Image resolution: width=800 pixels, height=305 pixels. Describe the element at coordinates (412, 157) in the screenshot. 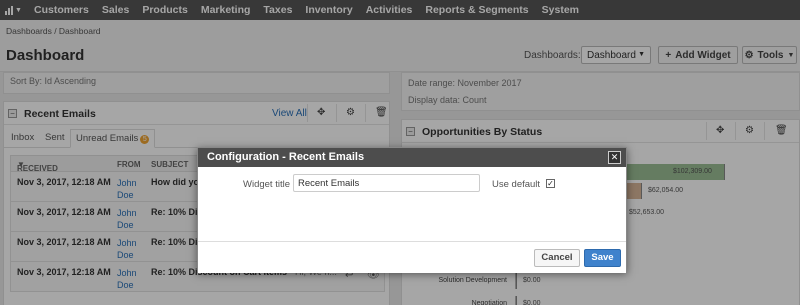

I see `dialog-header: Configuration - Recent Emails ✕` at that location.